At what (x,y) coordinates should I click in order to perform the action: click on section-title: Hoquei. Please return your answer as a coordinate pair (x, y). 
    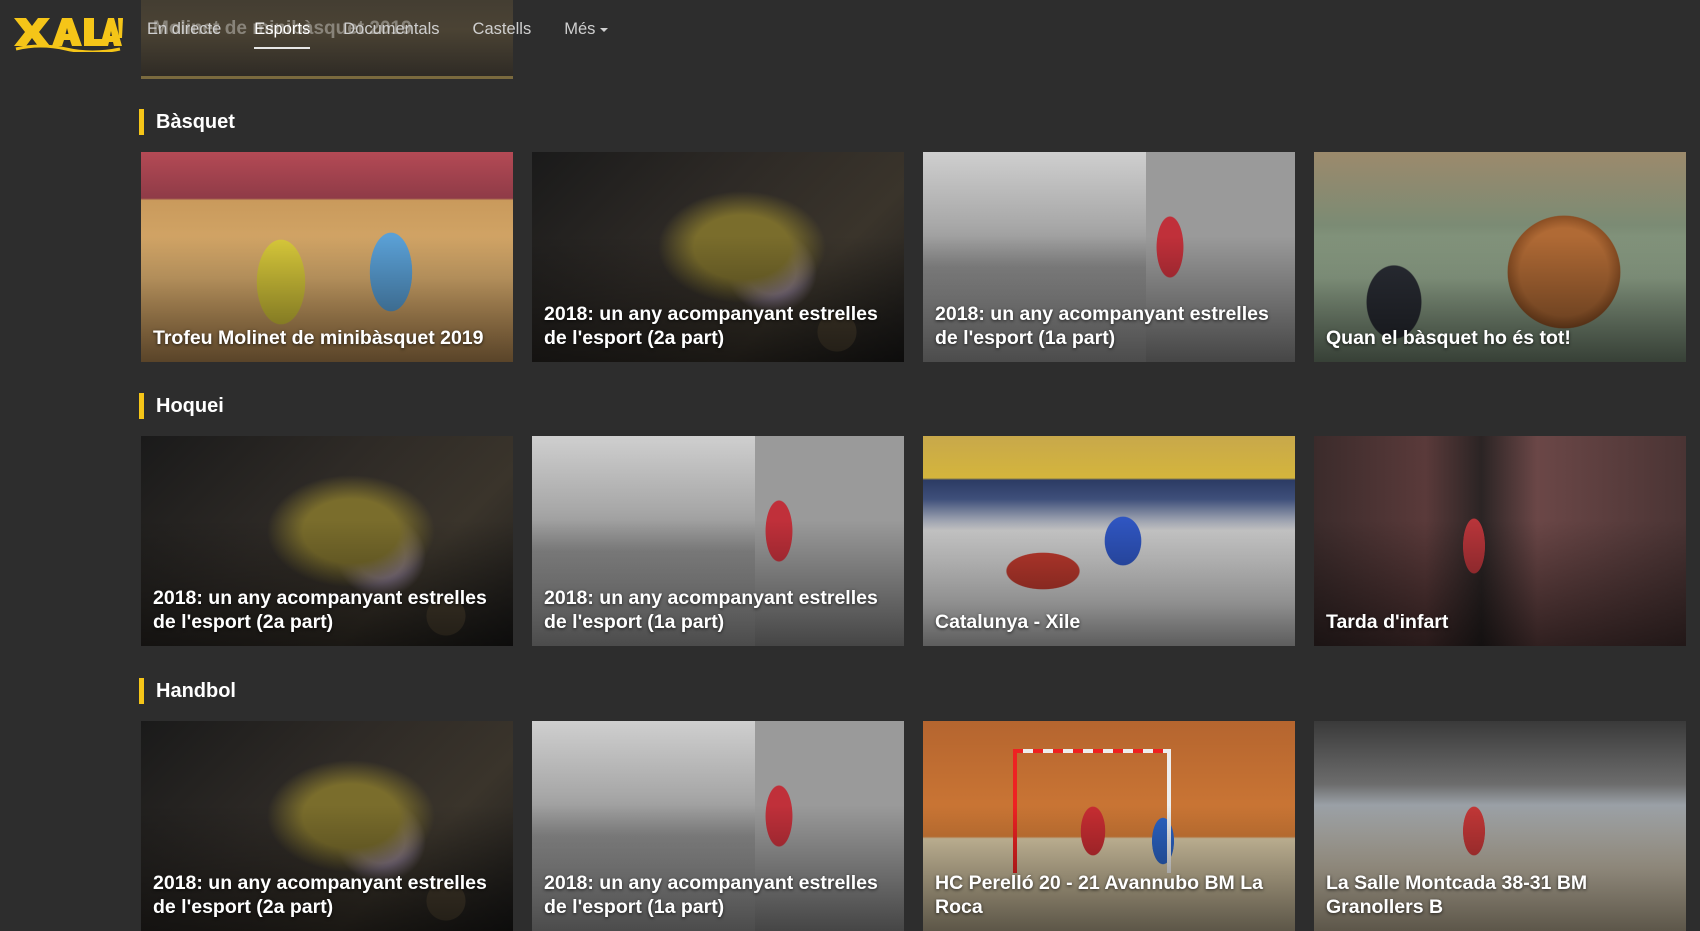
    Looking at the image, I should click on (181, 406).